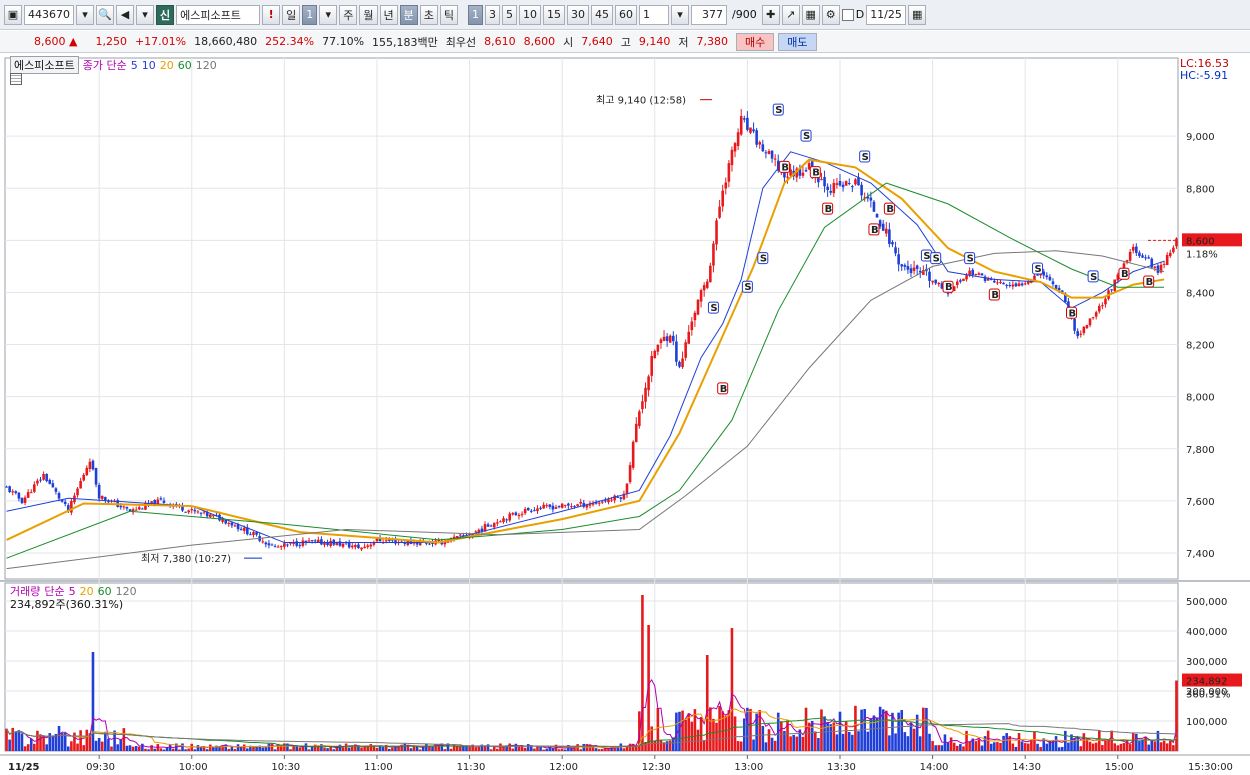  What do you see at coordinates (810, 14) in the screenshot?
I see `save-icon: ▦` at bounding box center [810, 14].